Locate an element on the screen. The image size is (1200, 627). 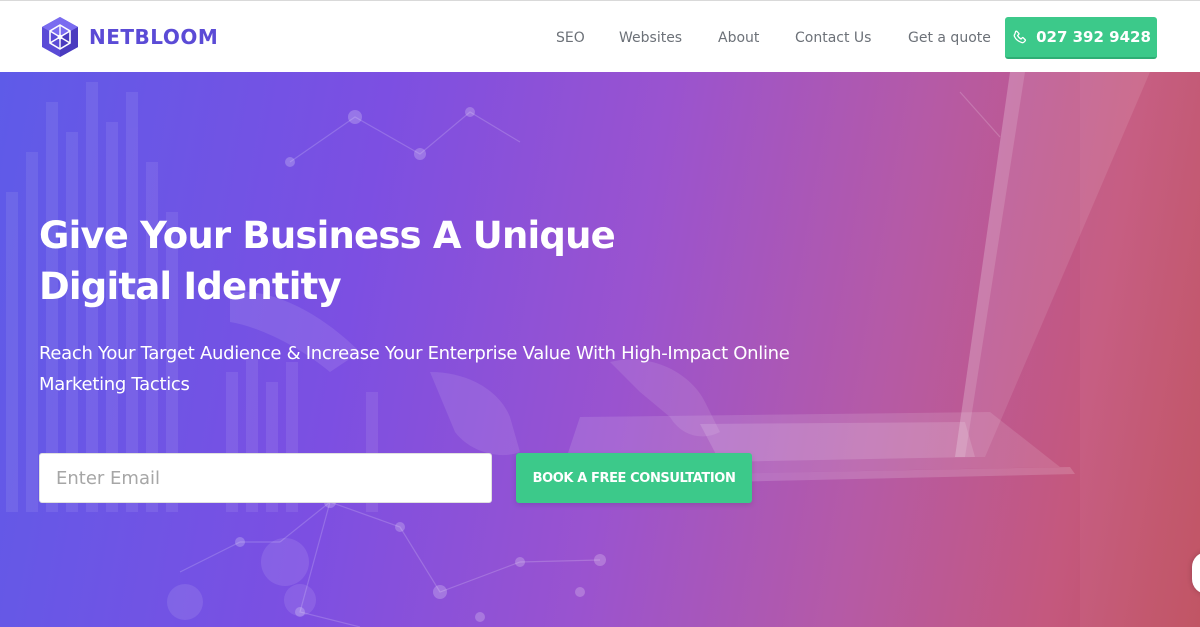
email-input is located at coordinates (265, 478).